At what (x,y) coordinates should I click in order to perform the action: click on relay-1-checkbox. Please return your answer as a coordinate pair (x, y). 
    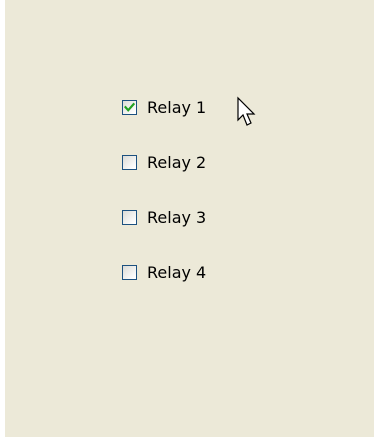
    Looking at the image, I should click on (129, 107).